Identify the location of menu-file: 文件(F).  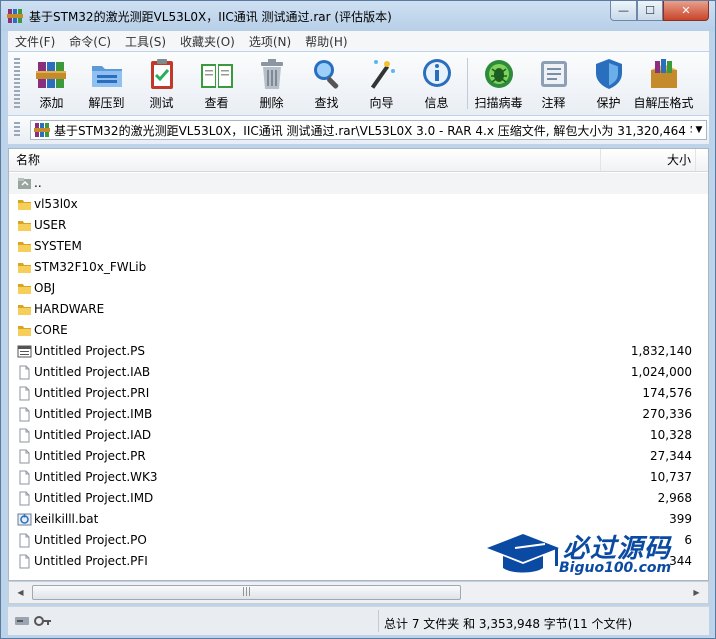
(35, 41).